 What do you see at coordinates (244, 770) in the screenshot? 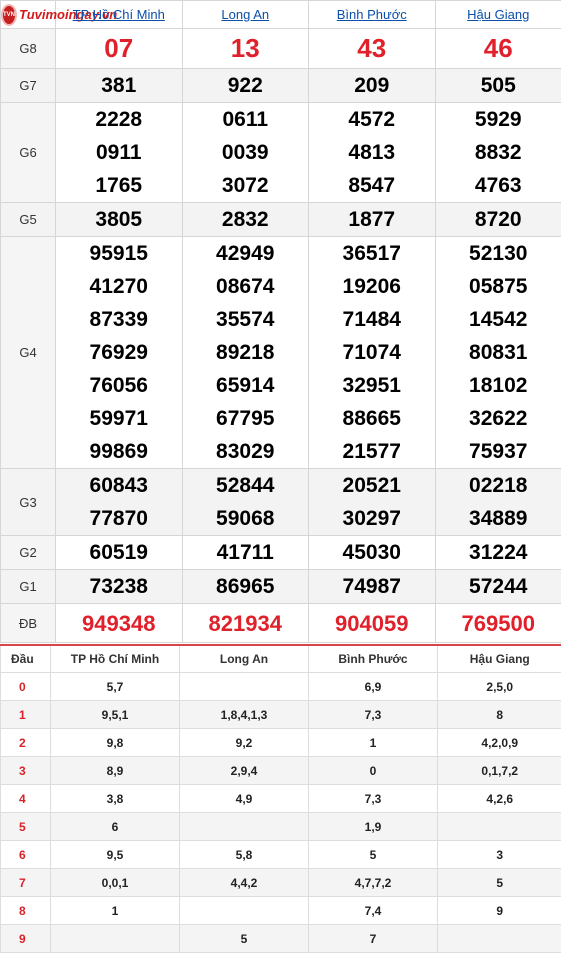
I see `tail-digits: 2,9,4` at bounding box center [244, 770].